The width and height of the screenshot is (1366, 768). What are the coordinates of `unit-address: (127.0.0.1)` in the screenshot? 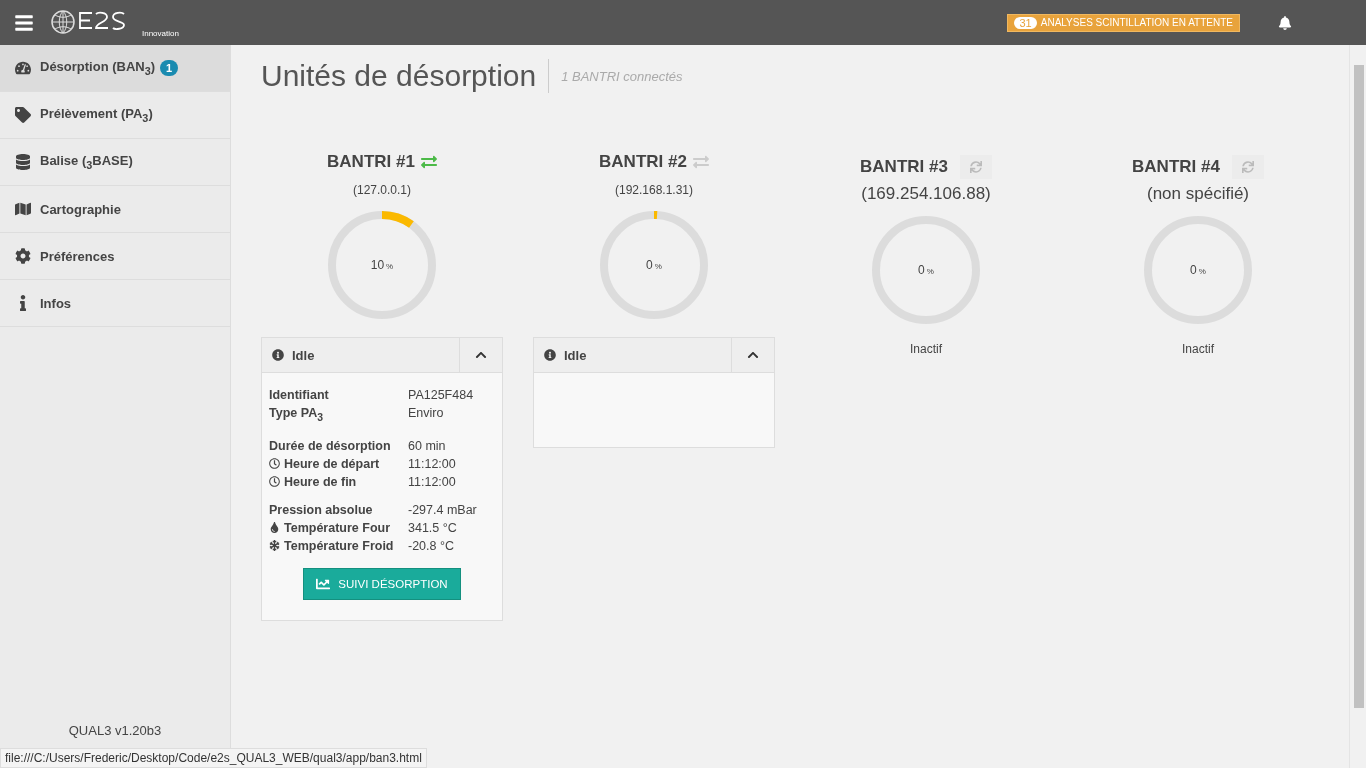 It's located at (381, 190).